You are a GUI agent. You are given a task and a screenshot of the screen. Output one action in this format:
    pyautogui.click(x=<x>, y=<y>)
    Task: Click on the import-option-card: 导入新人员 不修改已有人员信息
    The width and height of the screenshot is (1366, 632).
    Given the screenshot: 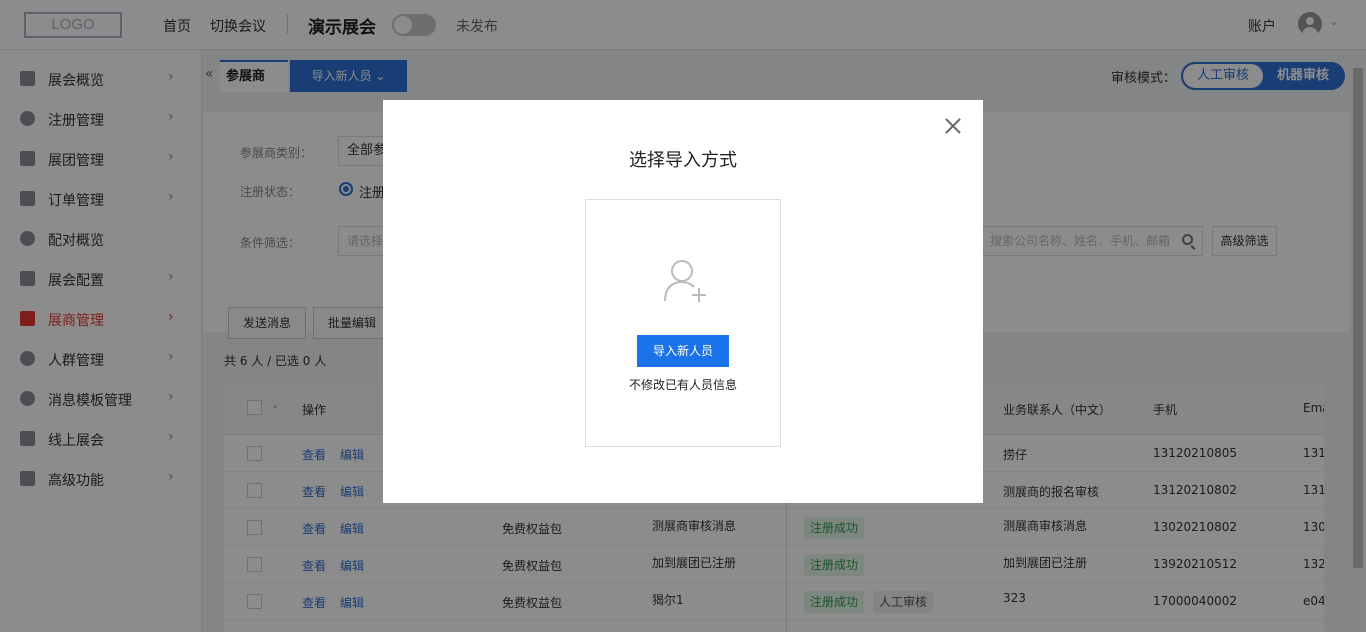 What is the action you would take?
    pyautogui.click(x=683, y=323)
    